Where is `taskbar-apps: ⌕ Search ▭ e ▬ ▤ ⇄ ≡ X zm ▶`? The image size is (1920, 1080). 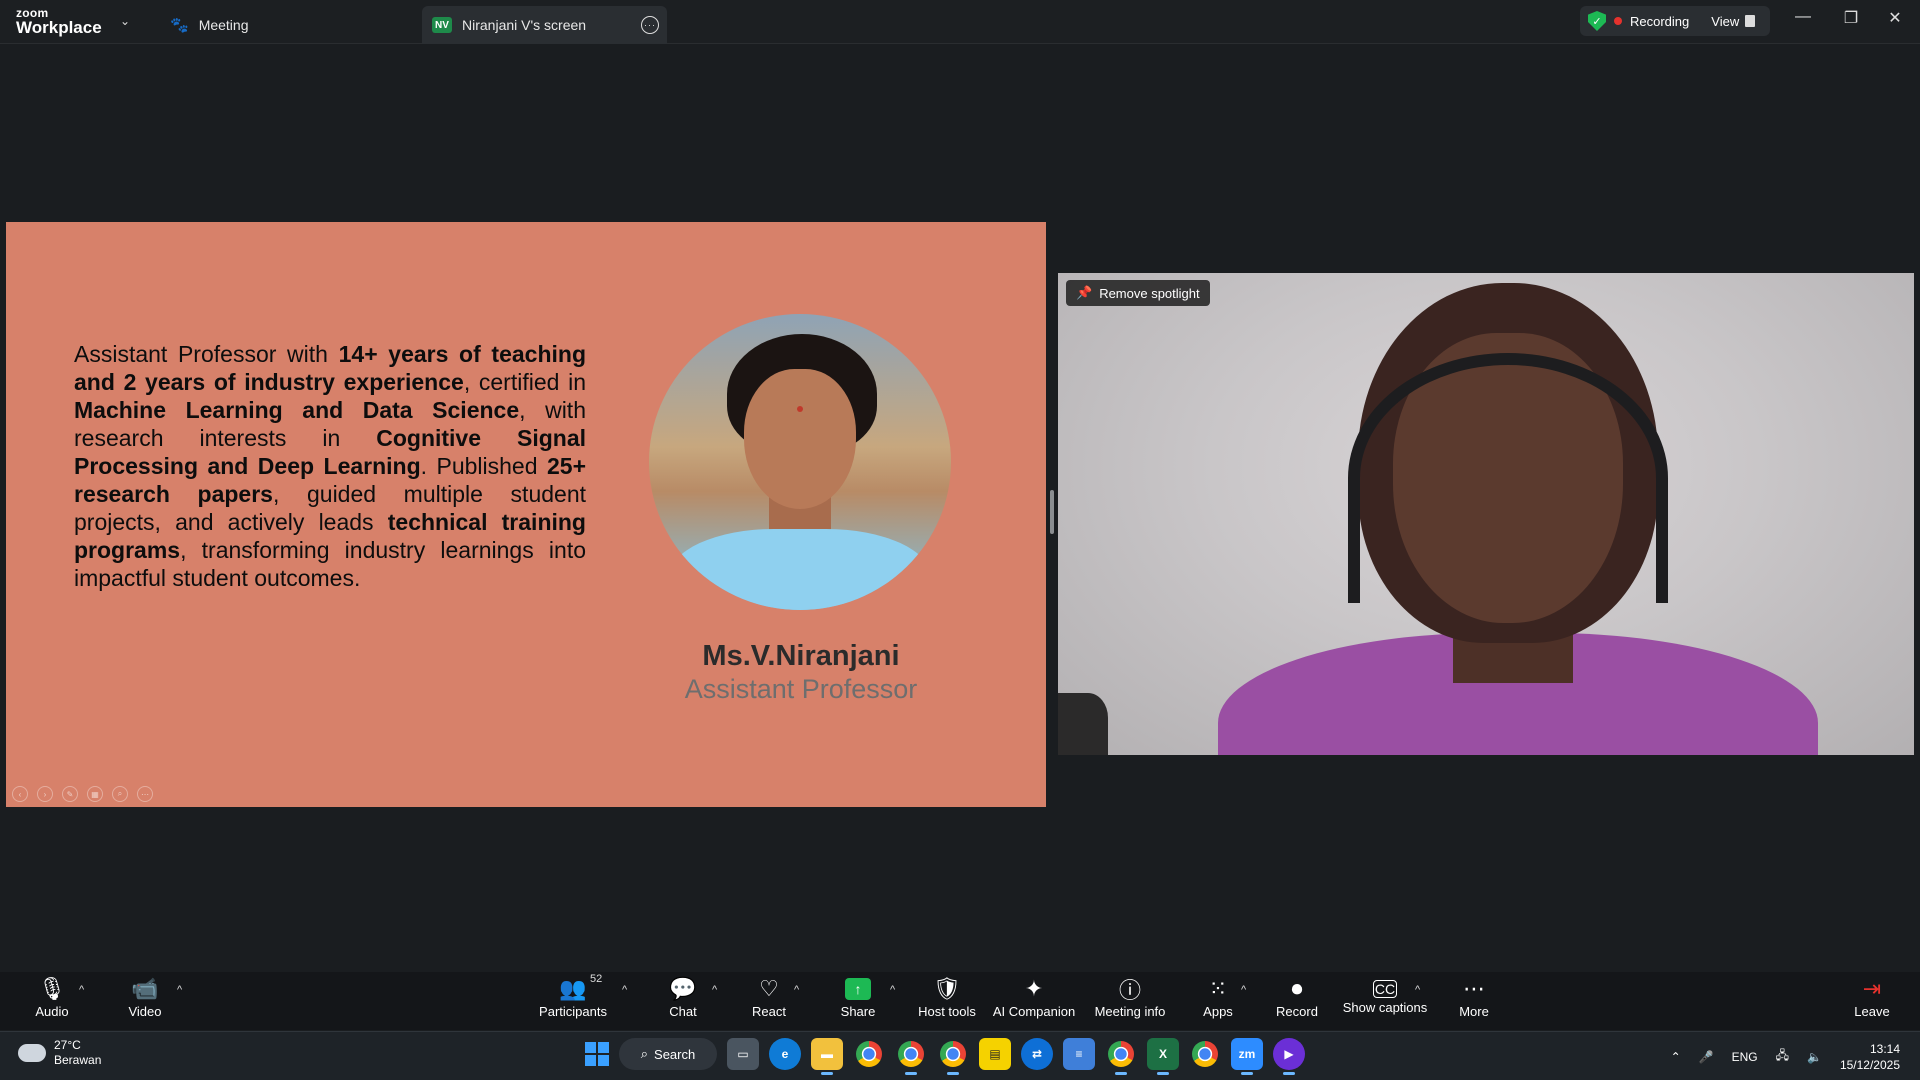 taskbar-apps: ⌕ Search ▭ e ▬ ▤ ⇄ ≡ X zm ▶ is located at coordinates (945, 1056).